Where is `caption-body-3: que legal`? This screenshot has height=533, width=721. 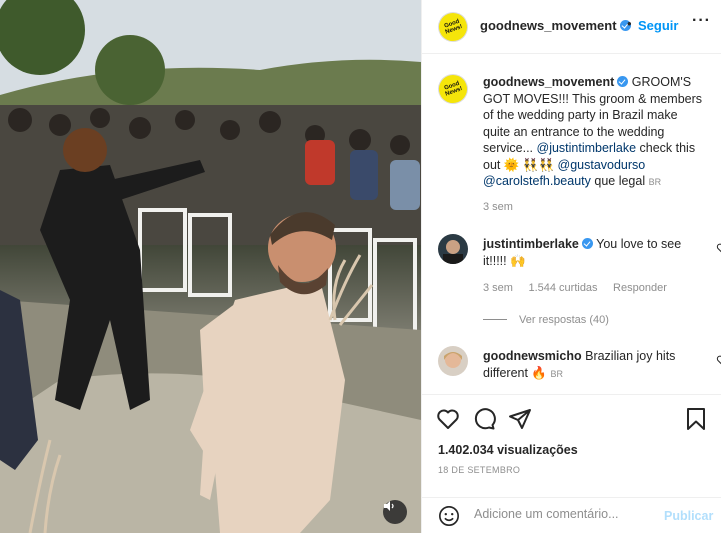 caption-body-3: que legal is located at coordinates (618, 181).